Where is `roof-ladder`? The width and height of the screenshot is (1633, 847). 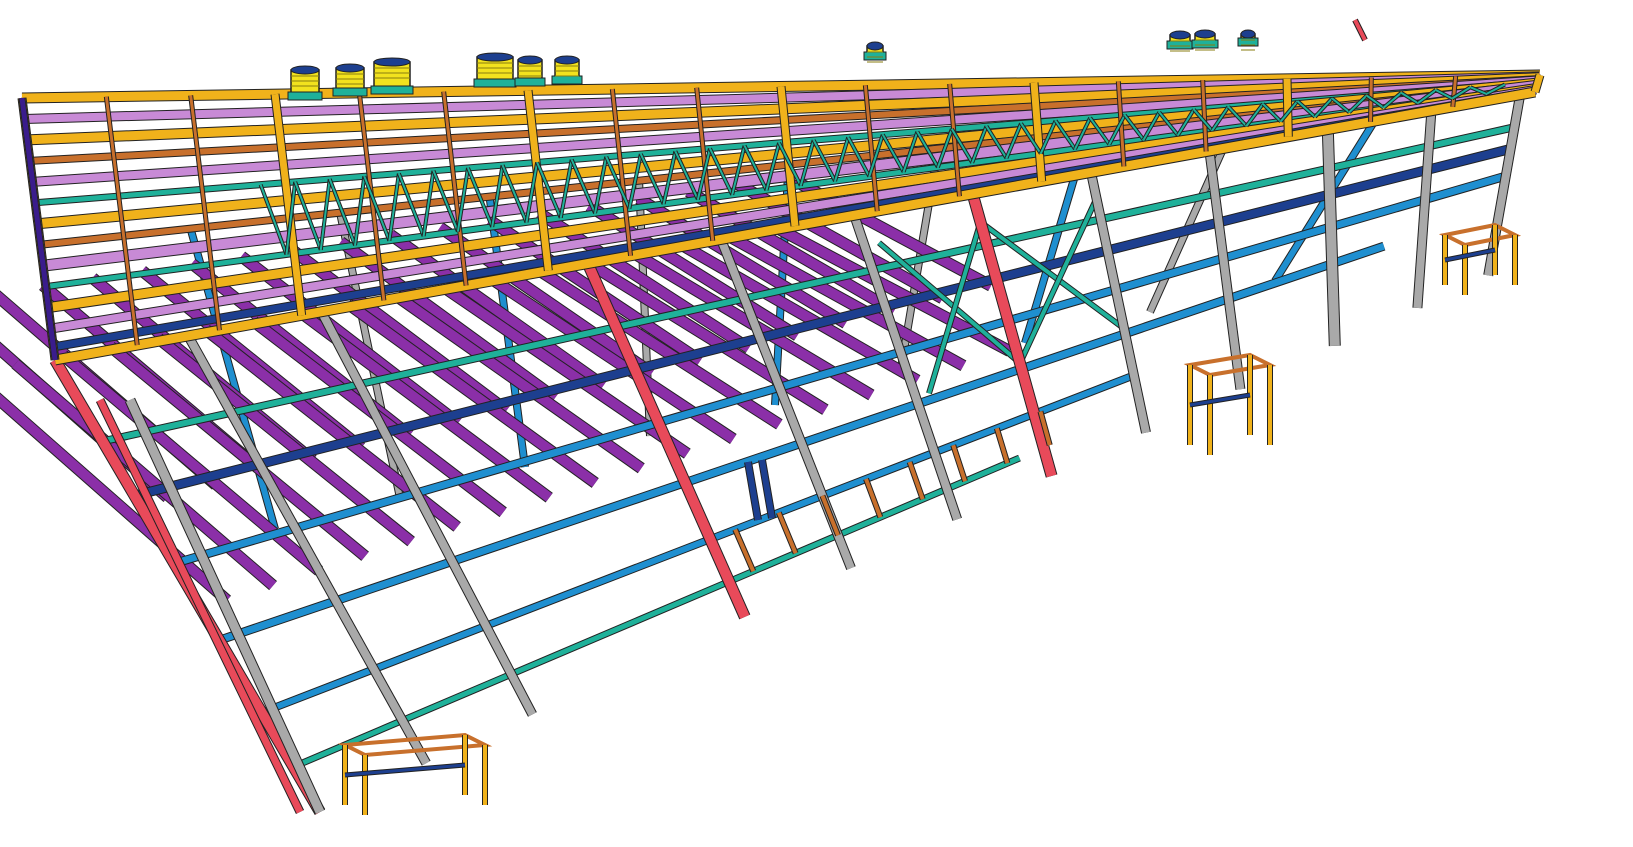
roof-ladder is located at coordinates (1360, 30).